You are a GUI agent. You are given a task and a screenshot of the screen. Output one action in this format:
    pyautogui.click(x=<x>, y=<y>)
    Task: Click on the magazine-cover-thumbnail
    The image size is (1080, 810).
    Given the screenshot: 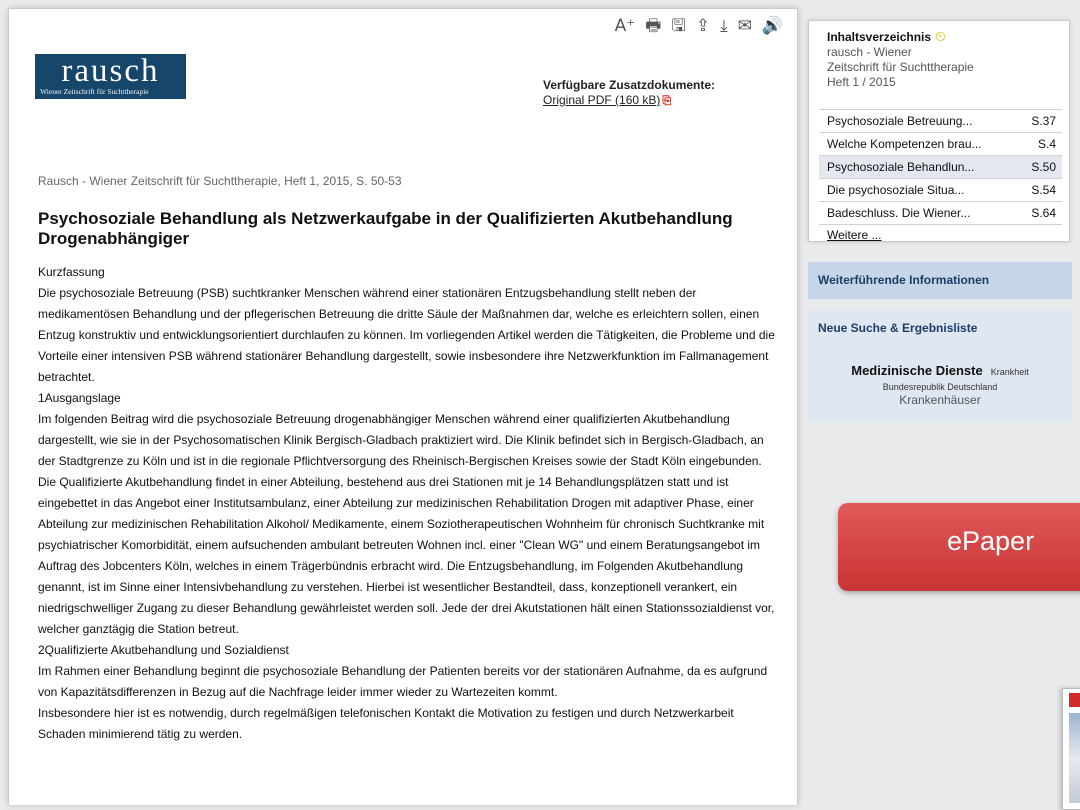 What is the action you would take?
    pyautogui.click(x=1071, y=749)
    